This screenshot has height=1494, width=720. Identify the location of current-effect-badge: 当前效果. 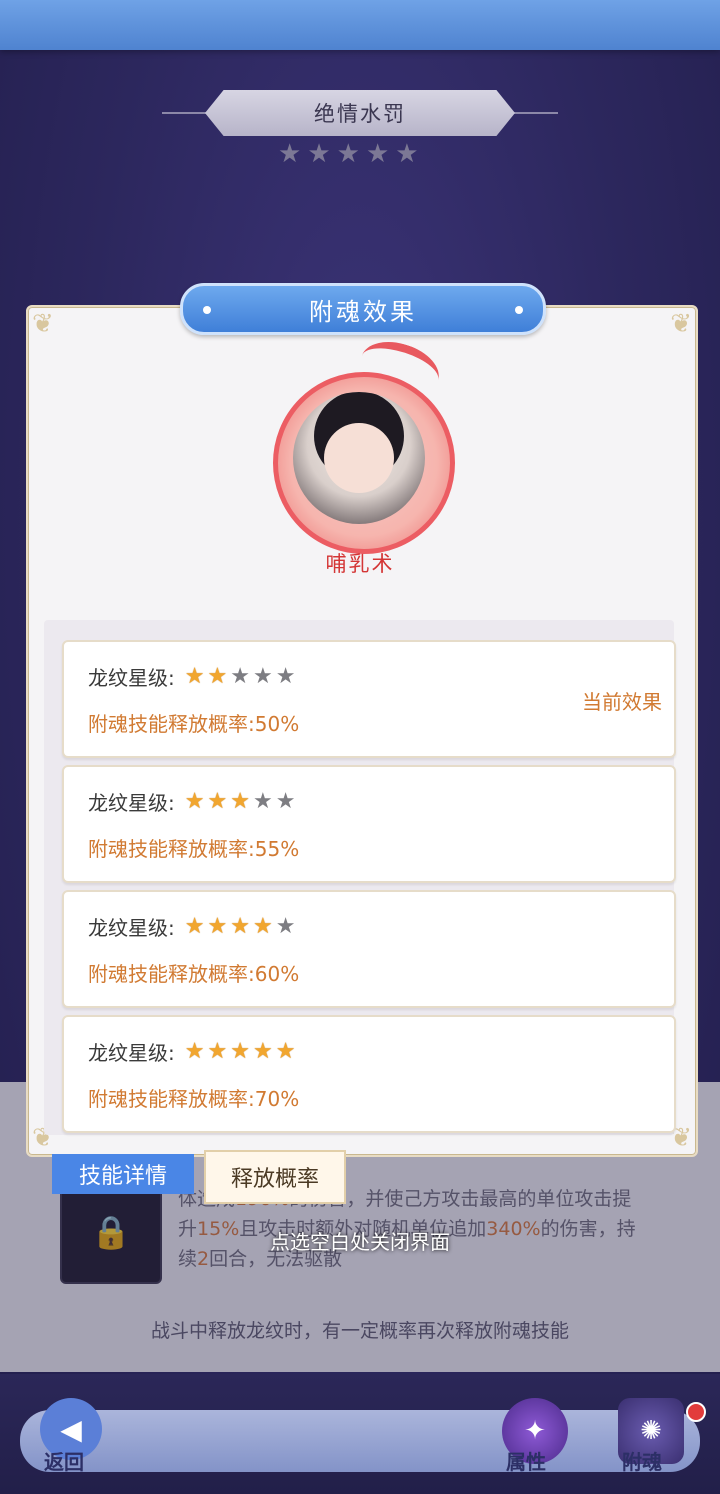
(622, 702).